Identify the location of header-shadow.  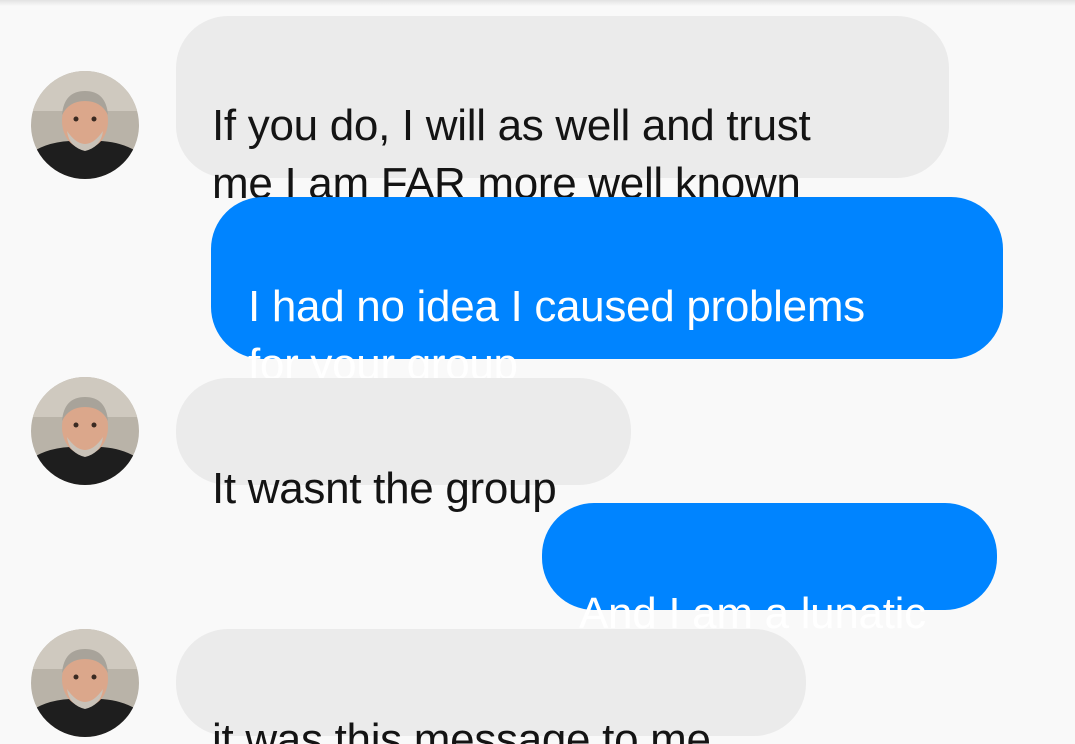
(537, 3).